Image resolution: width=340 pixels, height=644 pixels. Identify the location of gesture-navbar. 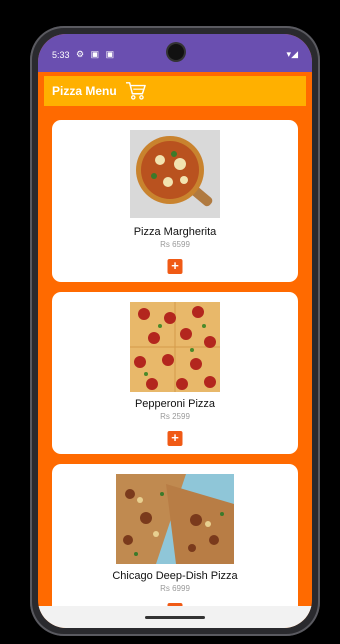
(175, 617).